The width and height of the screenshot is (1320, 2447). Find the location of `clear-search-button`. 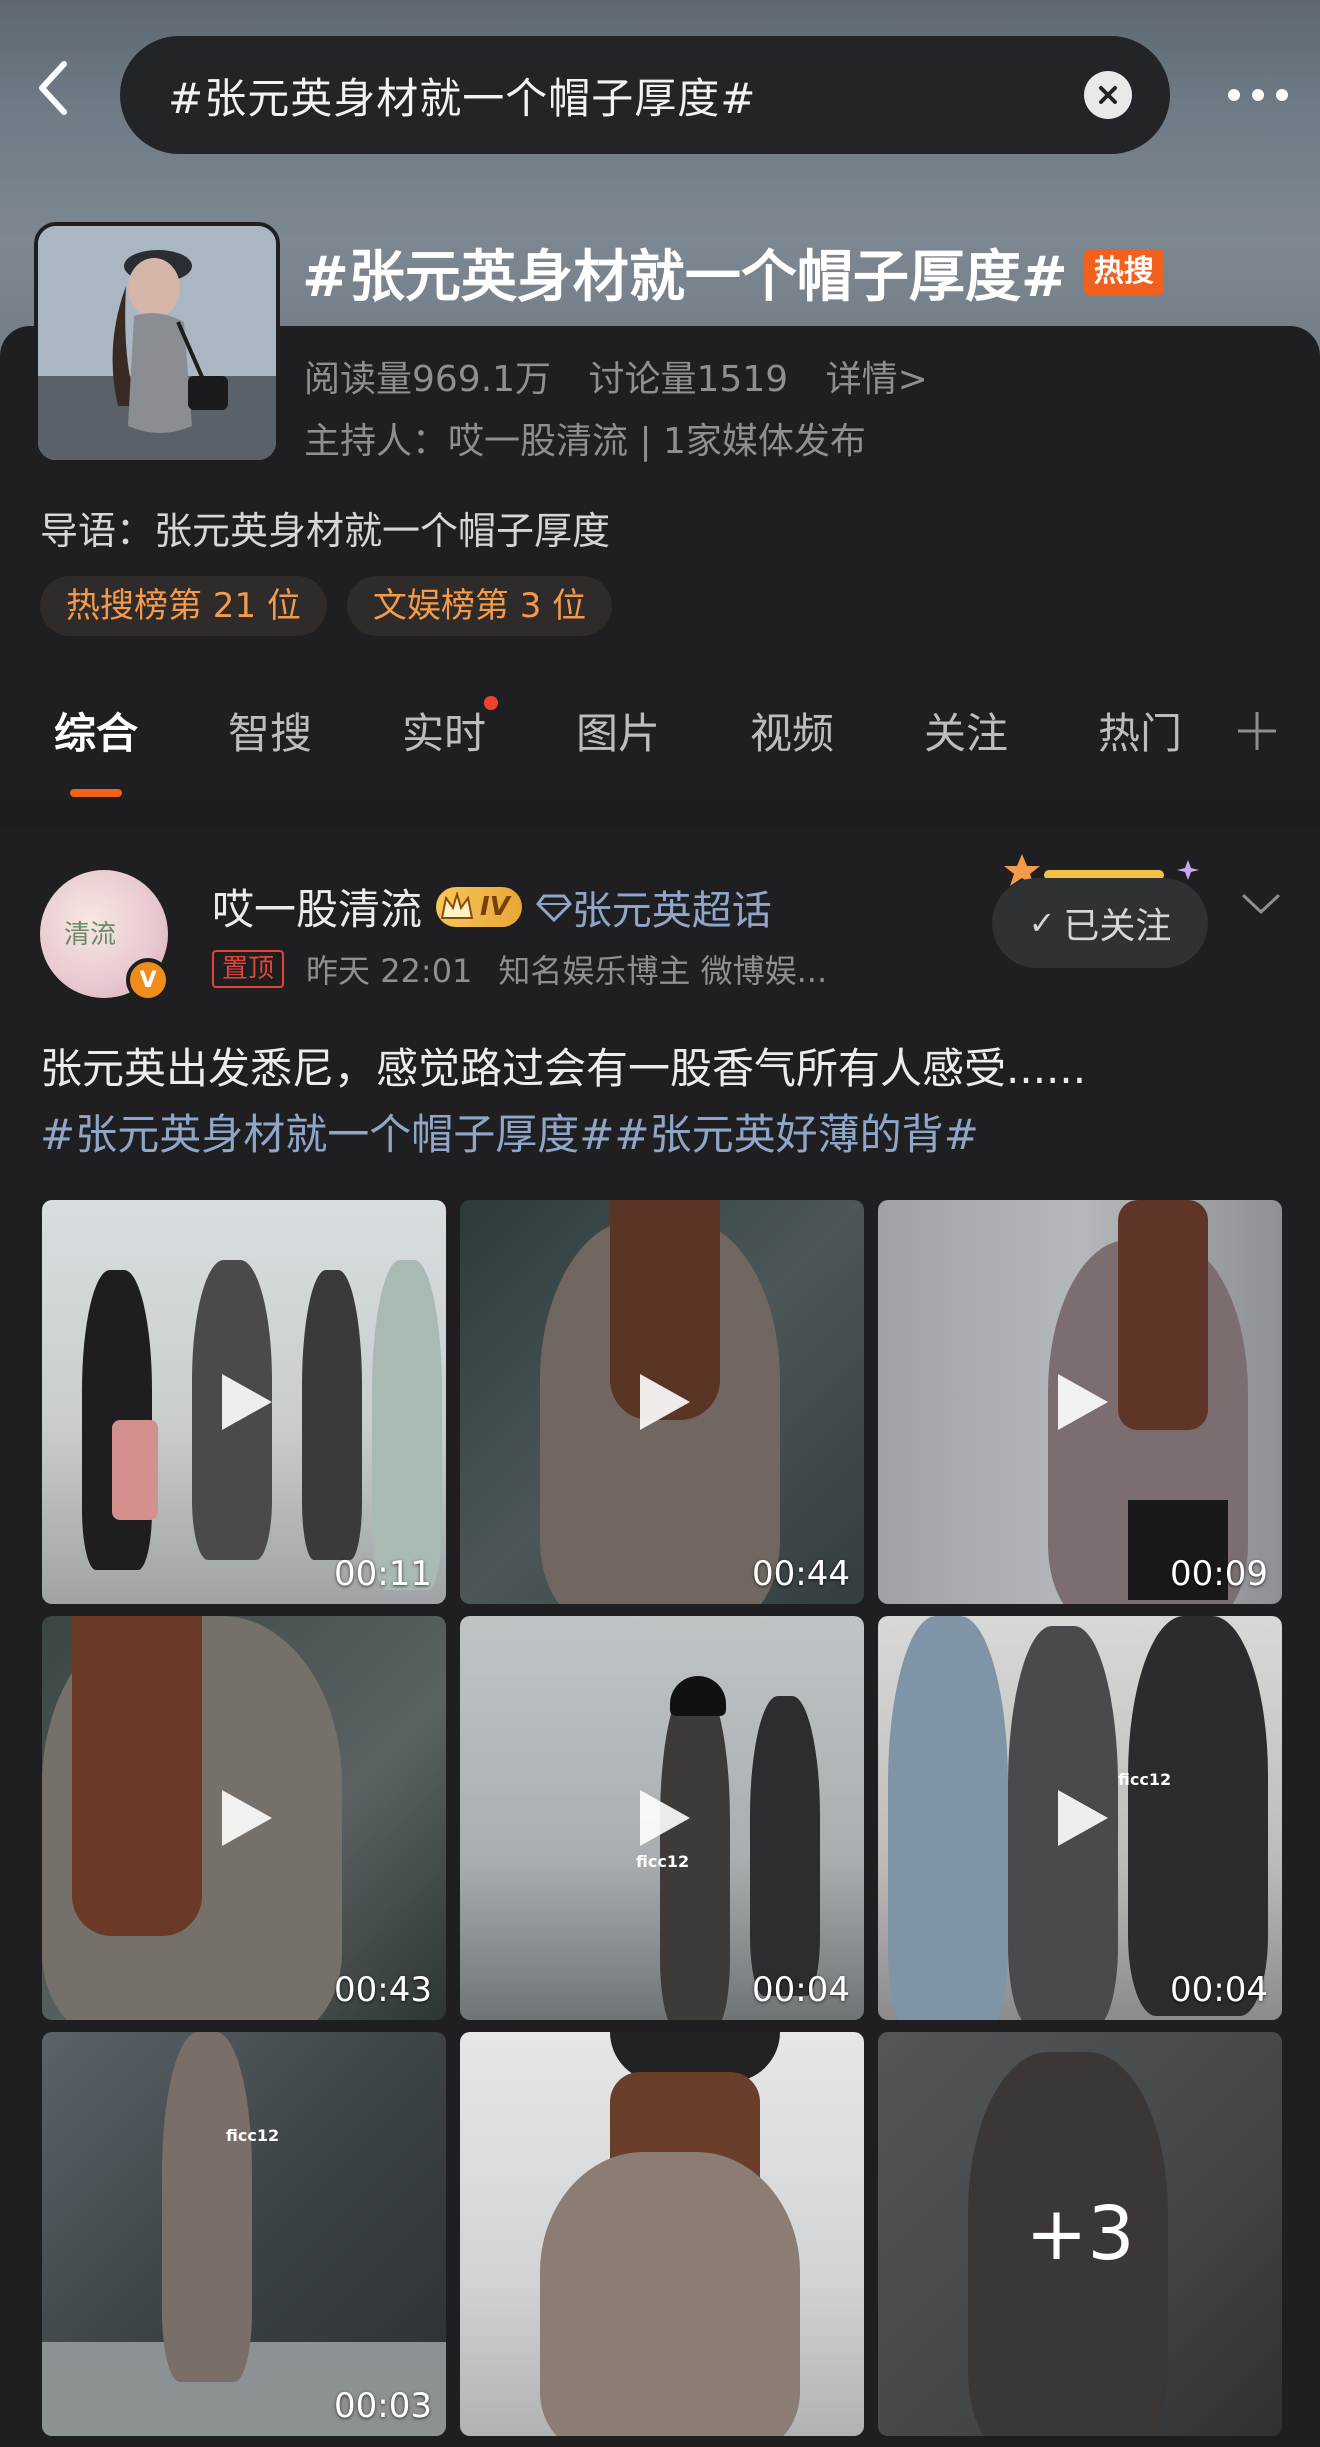

clear-search-button is located at coordinates (1108, 95).